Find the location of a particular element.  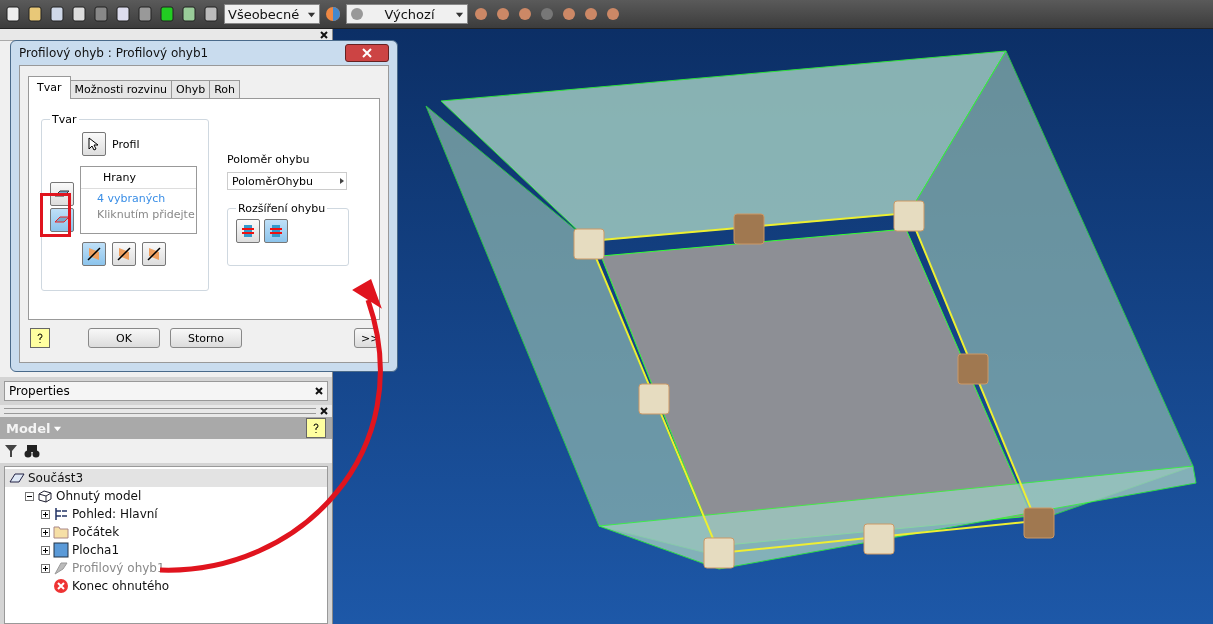

tab: Tvar is located at coordinates (49, 87).